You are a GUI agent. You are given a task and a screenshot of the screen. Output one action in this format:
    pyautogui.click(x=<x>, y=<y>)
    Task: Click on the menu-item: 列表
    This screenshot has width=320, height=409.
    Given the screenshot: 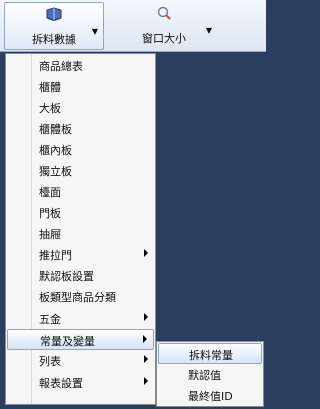 What is the action you would take?
    pyautogui.click(x=80, y=360)
    